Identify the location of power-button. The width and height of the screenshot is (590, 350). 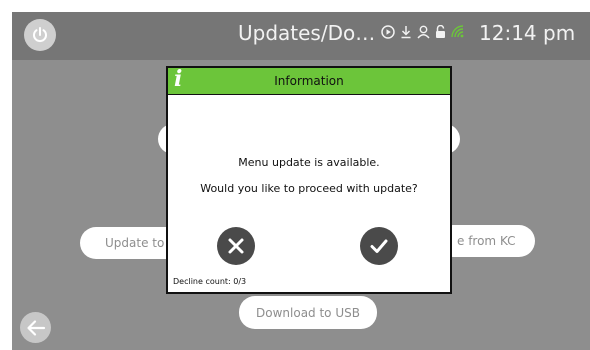
(40, 35).